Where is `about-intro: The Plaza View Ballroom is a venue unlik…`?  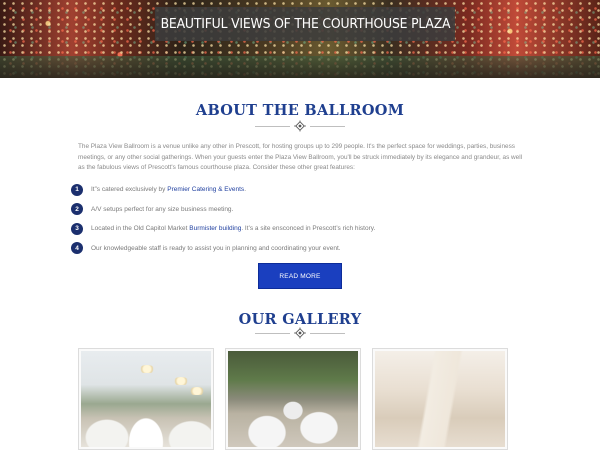
about-intro: The Plaza View Ballroom is a venue unlik… is located at coordinates (300, 157).